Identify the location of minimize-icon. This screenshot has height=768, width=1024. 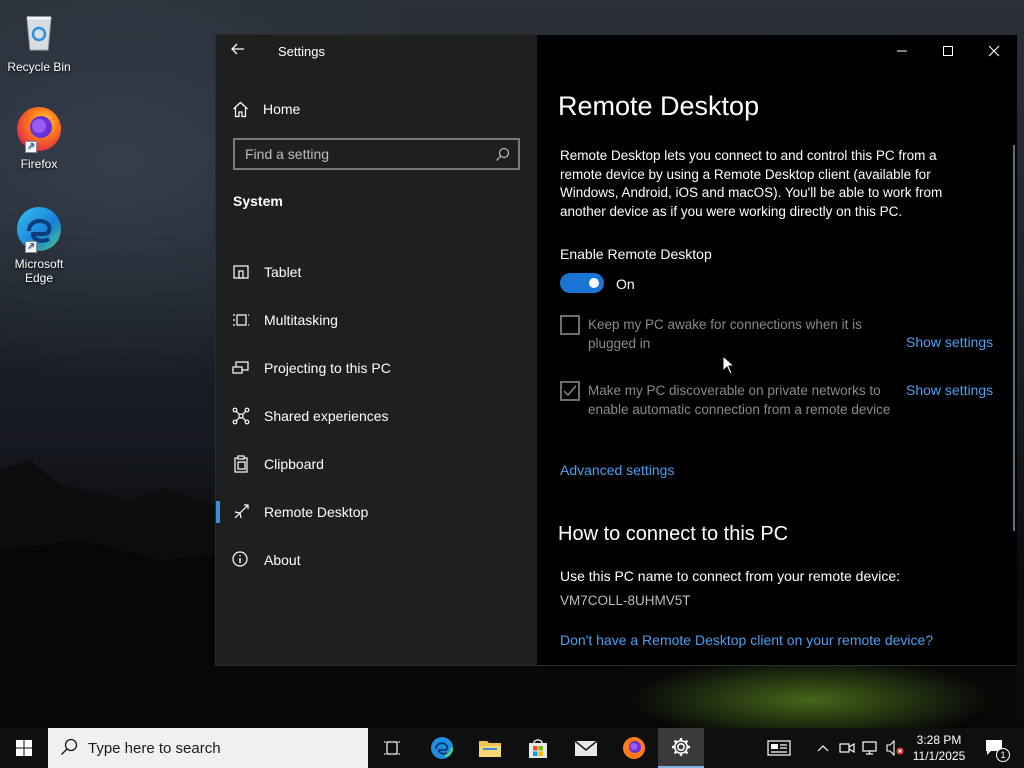
(902, 51).